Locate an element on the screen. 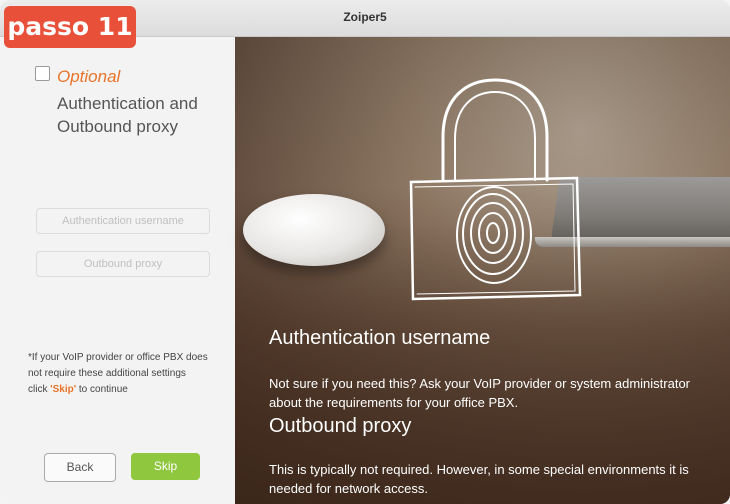 This screenshot has height=504, width=730. mouse-image is located at coordinates (314, 230).